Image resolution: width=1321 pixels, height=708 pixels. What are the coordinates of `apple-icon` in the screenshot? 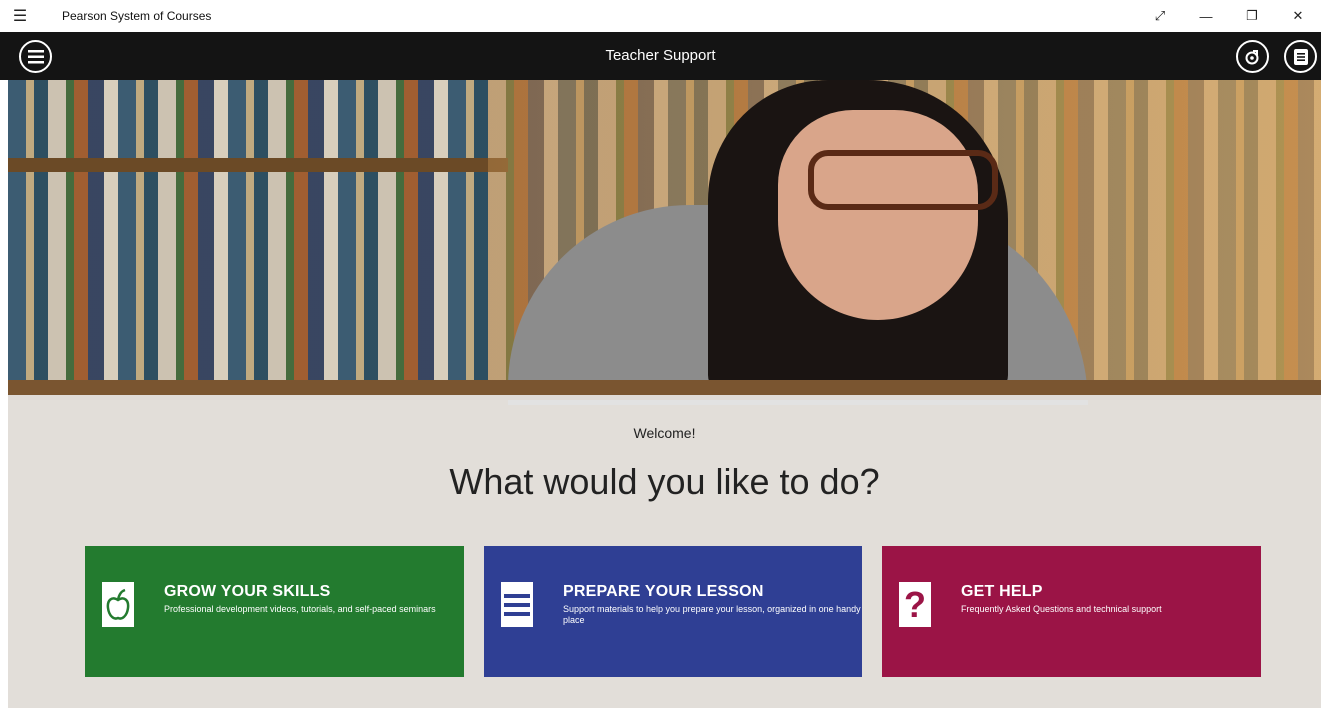 It's located at (118, 604).